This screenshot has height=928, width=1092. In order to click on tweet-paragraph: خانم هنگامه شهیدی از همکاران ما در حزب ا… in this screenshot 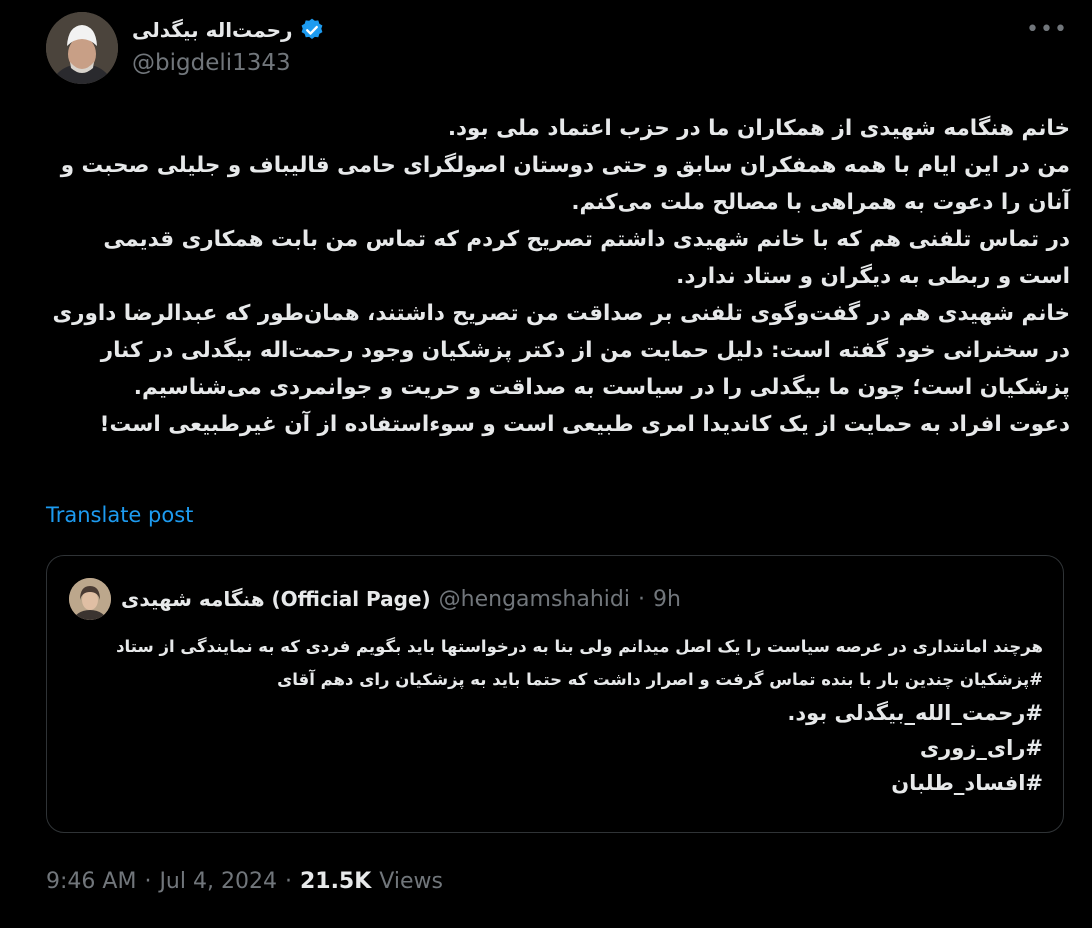, I will do `click(758, 128)`.